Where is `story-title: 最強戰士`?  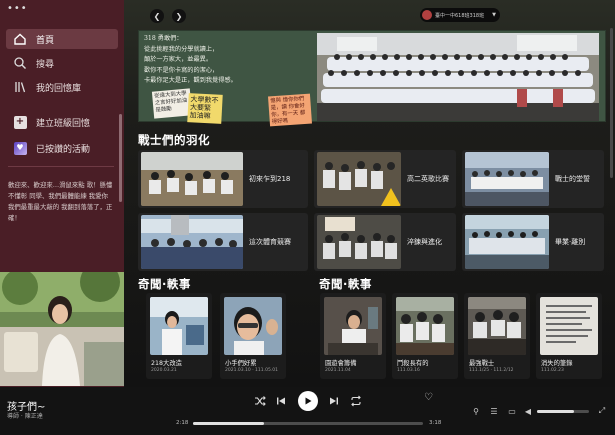
story-title: 最強戰士 is located at coordinates (482, 363).